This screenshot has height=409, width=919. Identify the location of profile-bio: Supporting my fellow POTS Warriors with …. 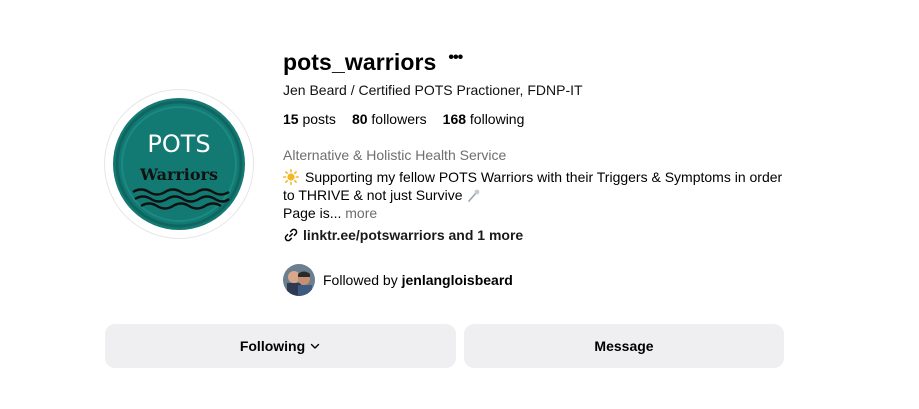
(538, 195).